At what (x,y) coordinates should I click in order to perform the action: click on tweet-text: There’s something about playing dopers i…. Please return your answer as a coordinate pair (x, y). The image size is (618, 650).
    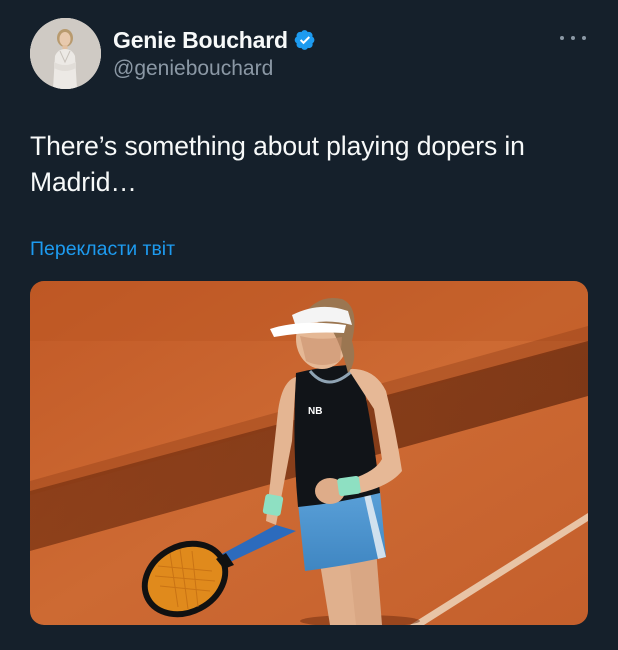
    Looking at the image, I should click on (310, 164).